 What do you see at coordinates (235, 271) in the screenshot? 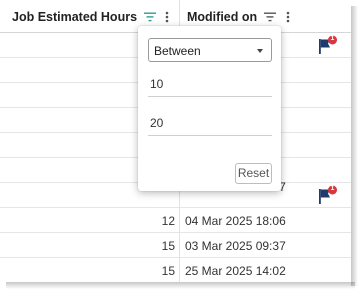
I see `modified-on-cell: 25 Mar 2025 14:02` at bounding box center [235, 271].